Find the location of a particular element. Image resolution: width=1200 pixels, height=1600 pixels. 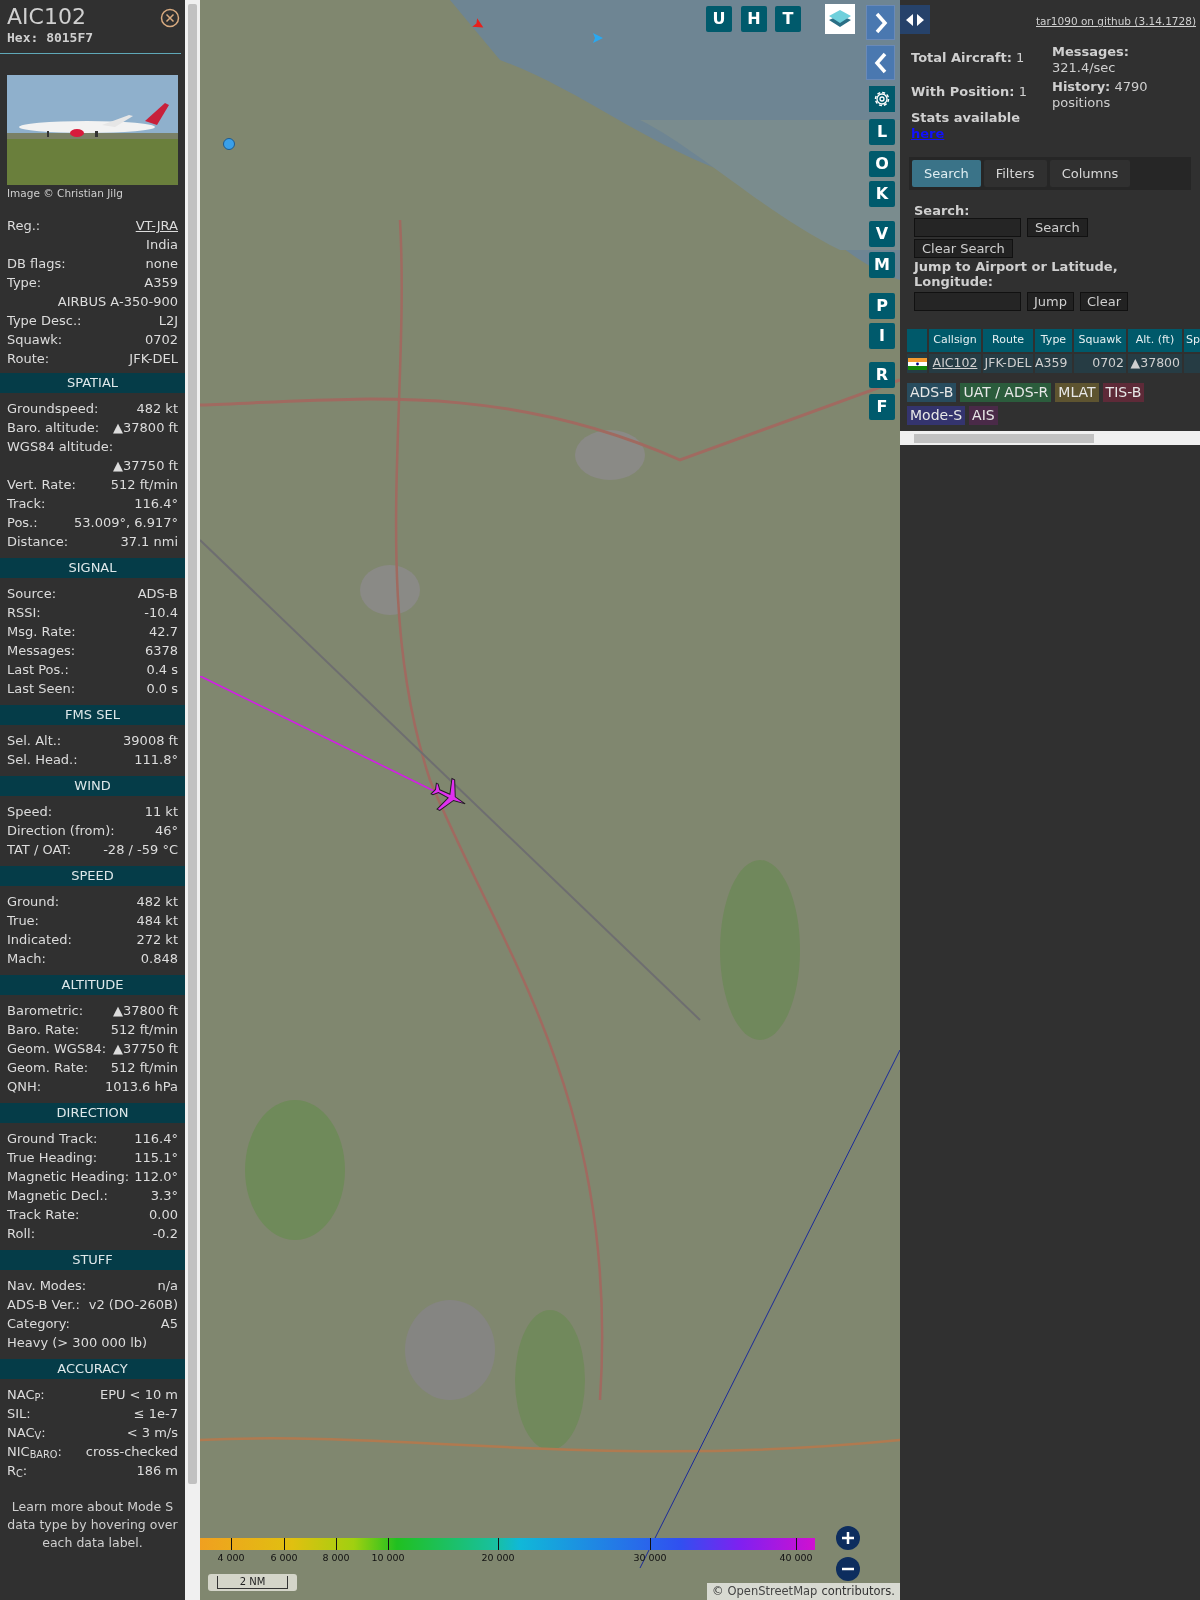

tab: Search is located at coordinates (946, 173).